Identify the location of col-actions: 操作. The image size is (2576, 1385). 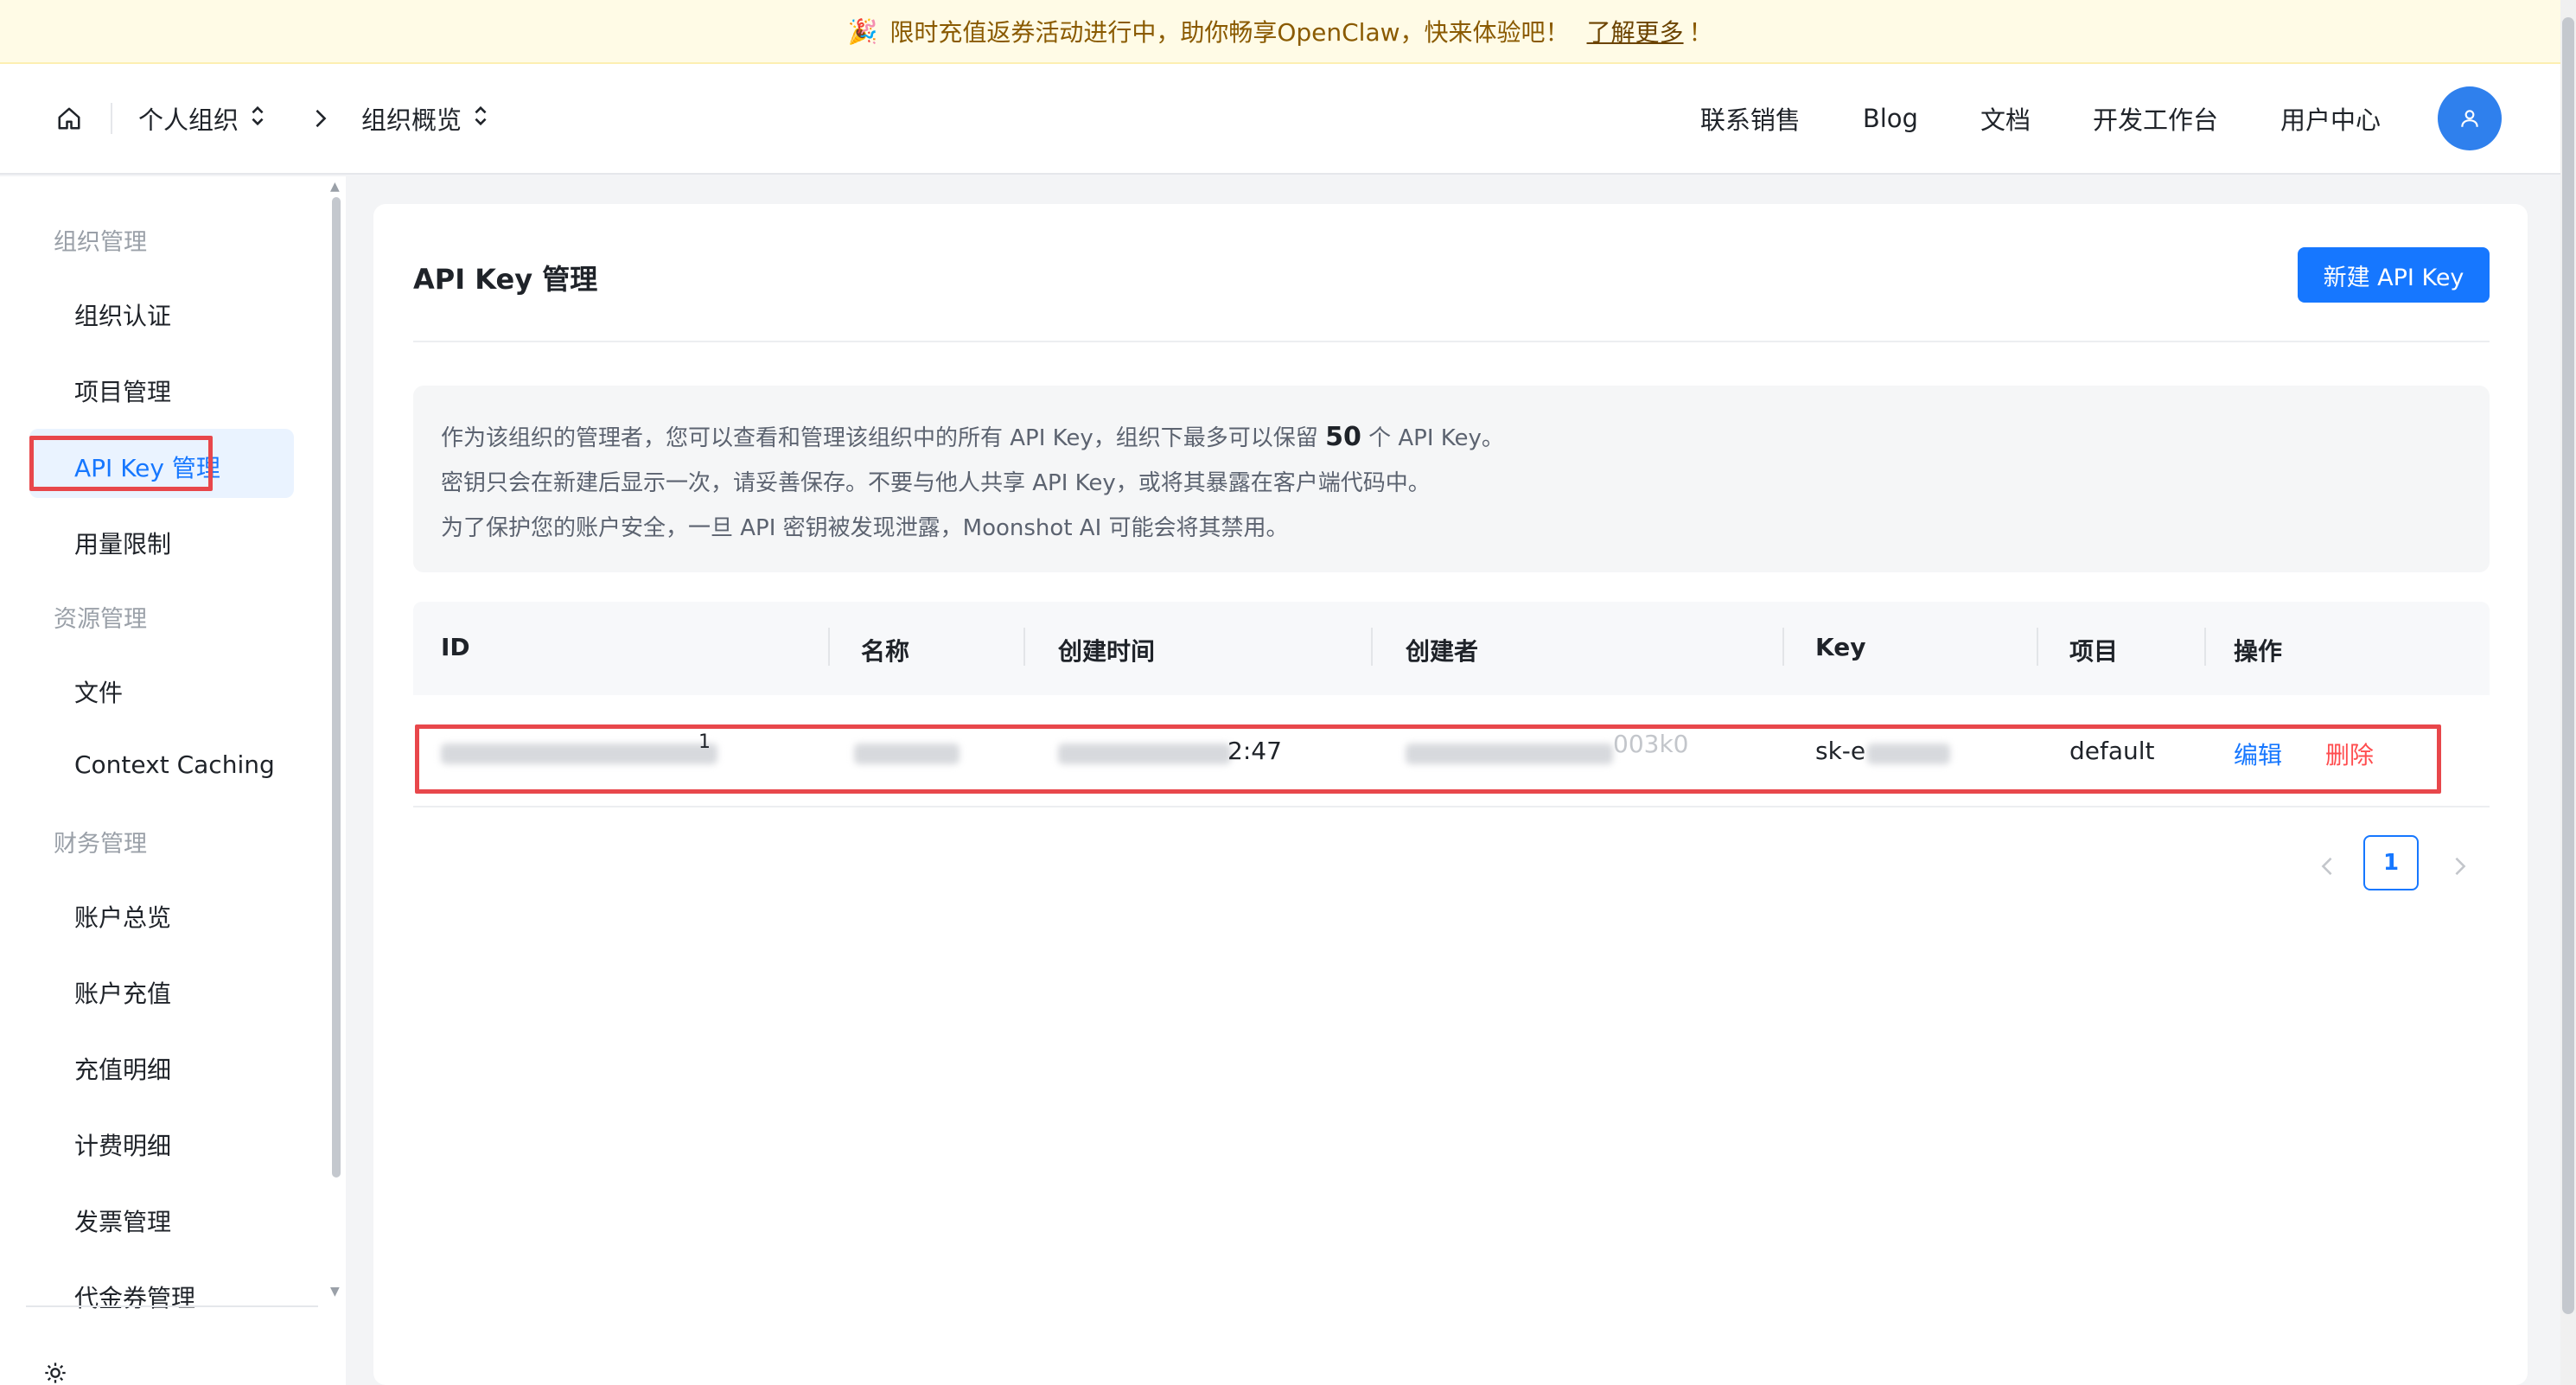
(2258, 651).